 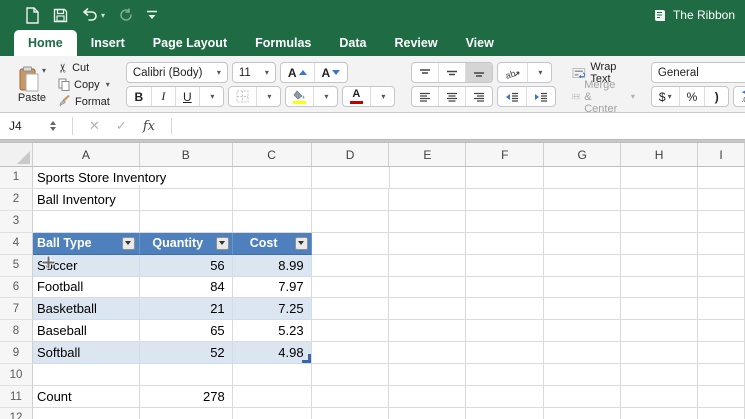 What do you see at coordinates (721, 199) in the screenshot?
I see `cell-I2` at bounding box center [721, 199].